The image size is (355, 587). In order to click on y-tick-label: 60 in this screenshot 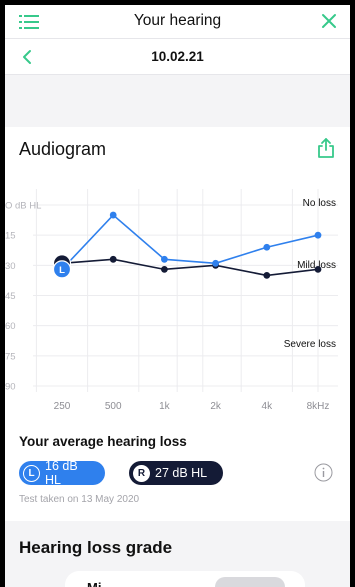, I will do `click(10, 326)`.